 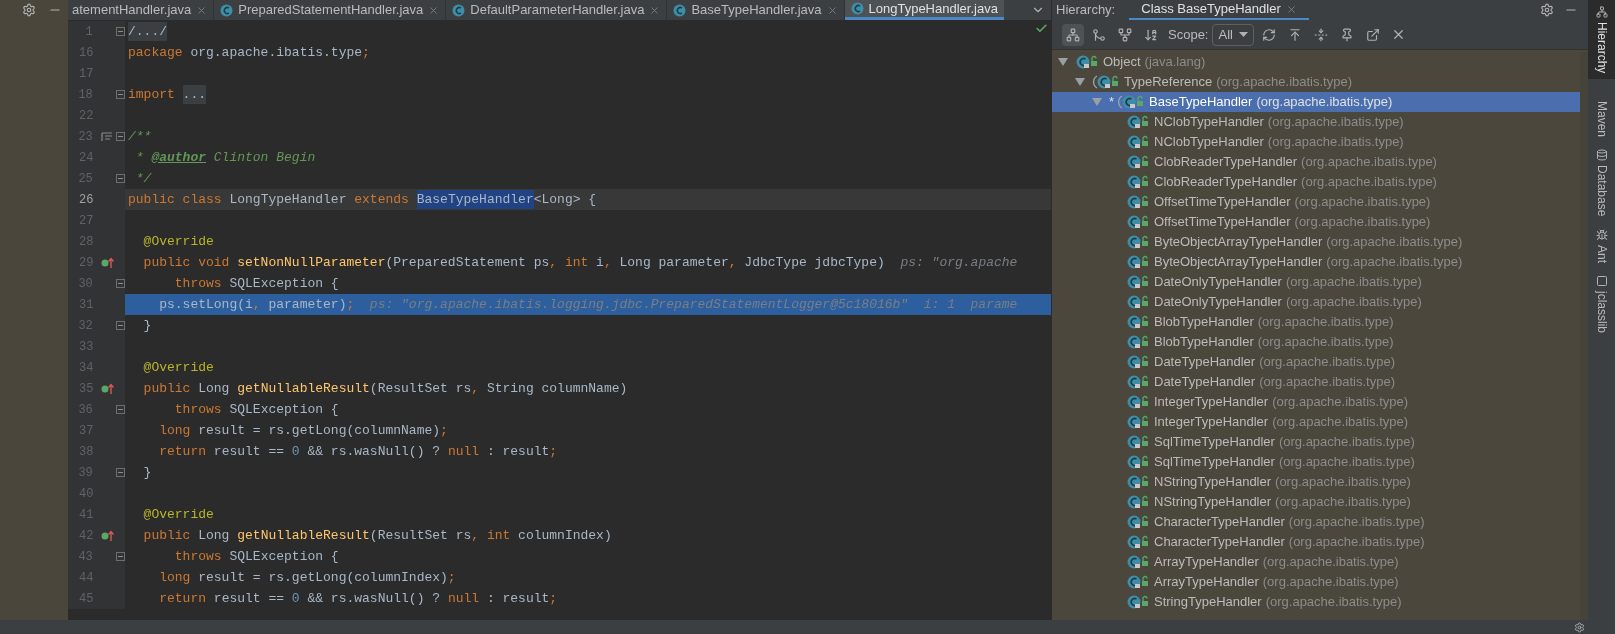 What do you see at coordinates (1219, 10) in the screenshot?
I see `hierarchy-tab: Class BaseTypeHandler` at bounding box center [1219, 10].